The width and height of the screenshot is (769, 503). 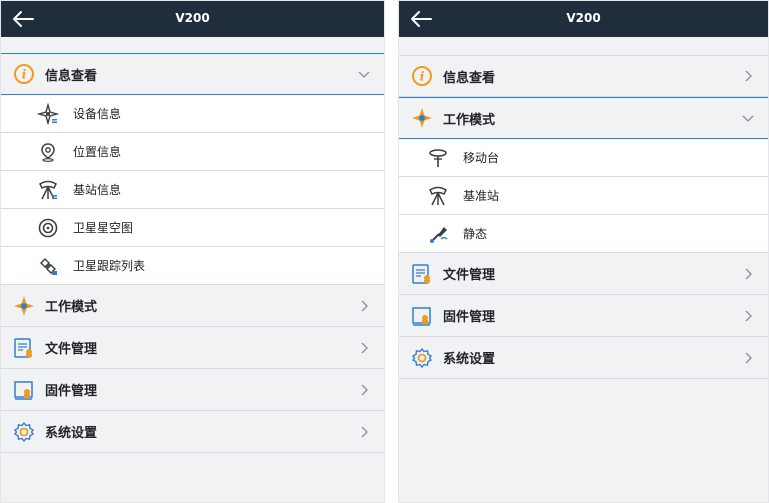 I want to click on location-pin-icon, so click(x=48, y=152).